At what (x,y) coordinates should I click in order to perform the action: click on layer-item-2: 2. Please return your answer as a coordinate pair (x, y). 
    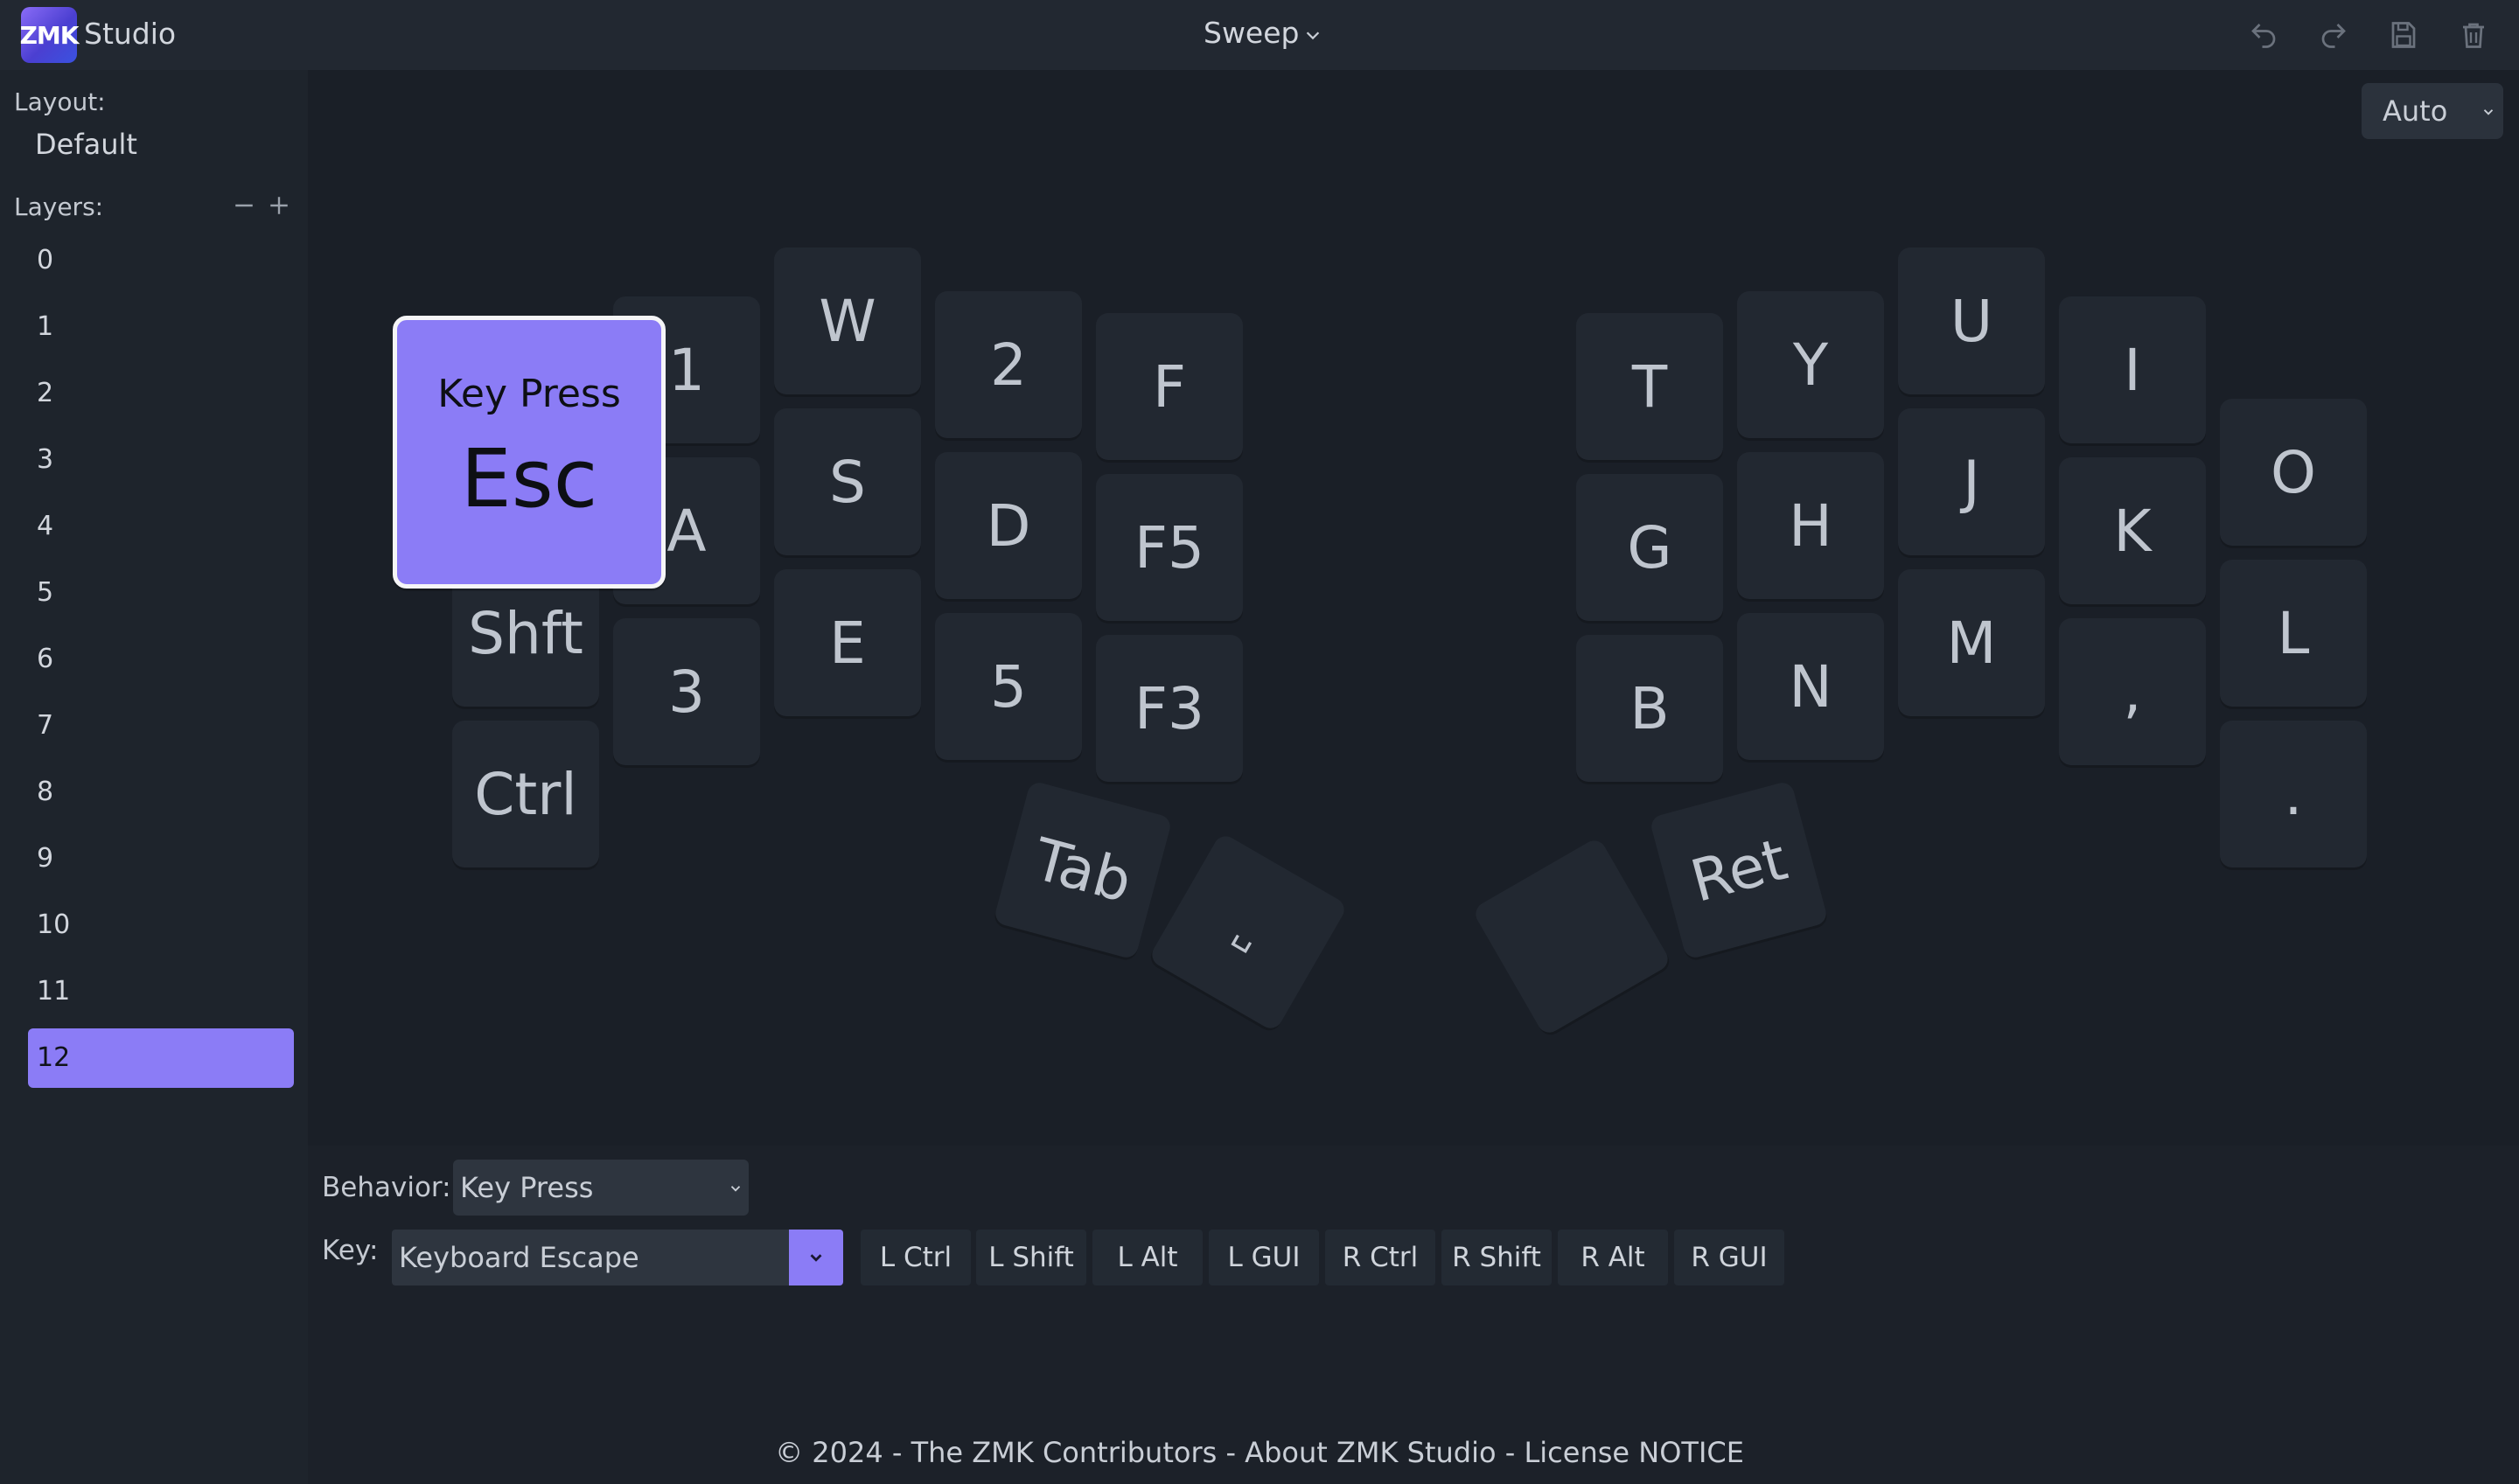
    Looking at the image, I should click on (161, 393).